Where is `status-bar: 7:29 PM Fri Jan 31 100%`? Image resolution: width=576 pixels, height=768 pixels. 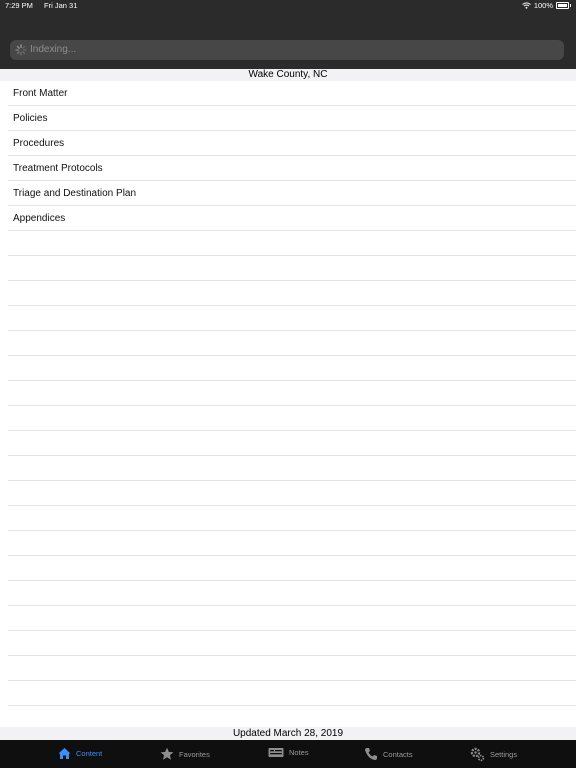 status-bar: 7:29 PM Fri Jan 31 100% is located at coordinates (288, 6).